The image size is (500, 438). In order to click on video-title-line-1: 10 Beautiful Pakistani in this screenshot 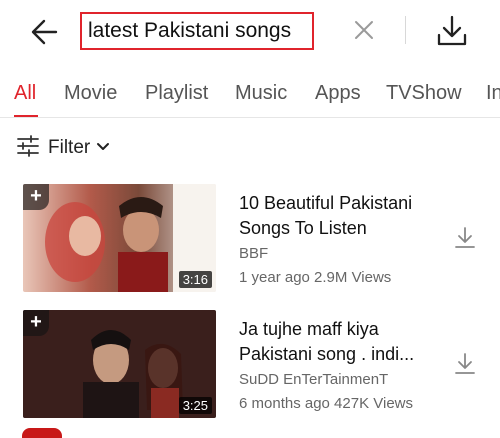, I will do `click(326, 203)`.